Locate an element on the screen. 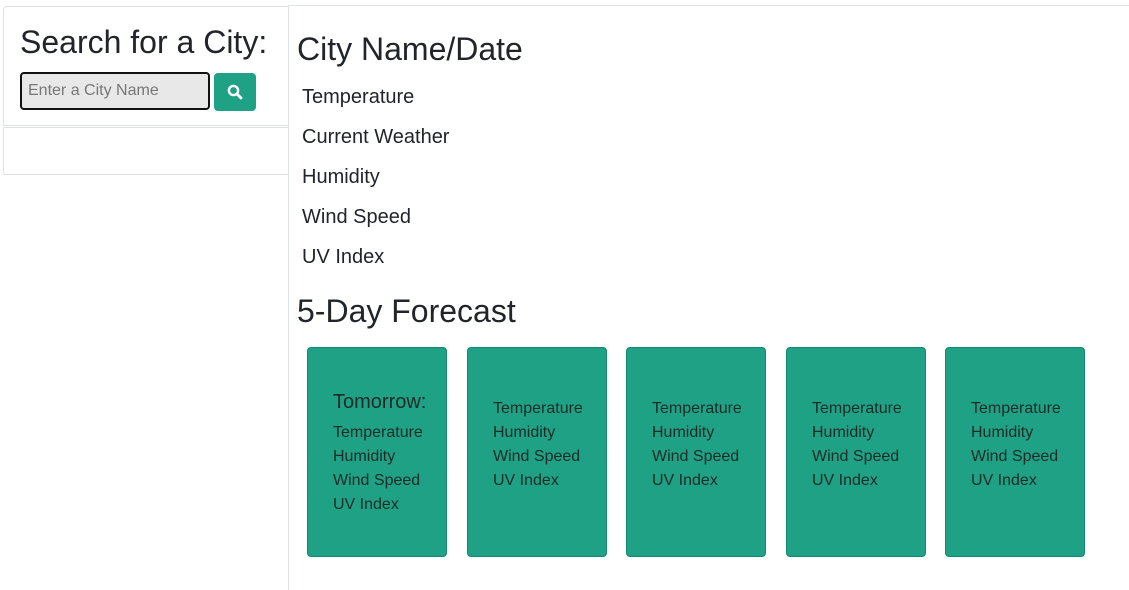 The image size is (1129, 590). search-icon is located at coordinates (235, 92).